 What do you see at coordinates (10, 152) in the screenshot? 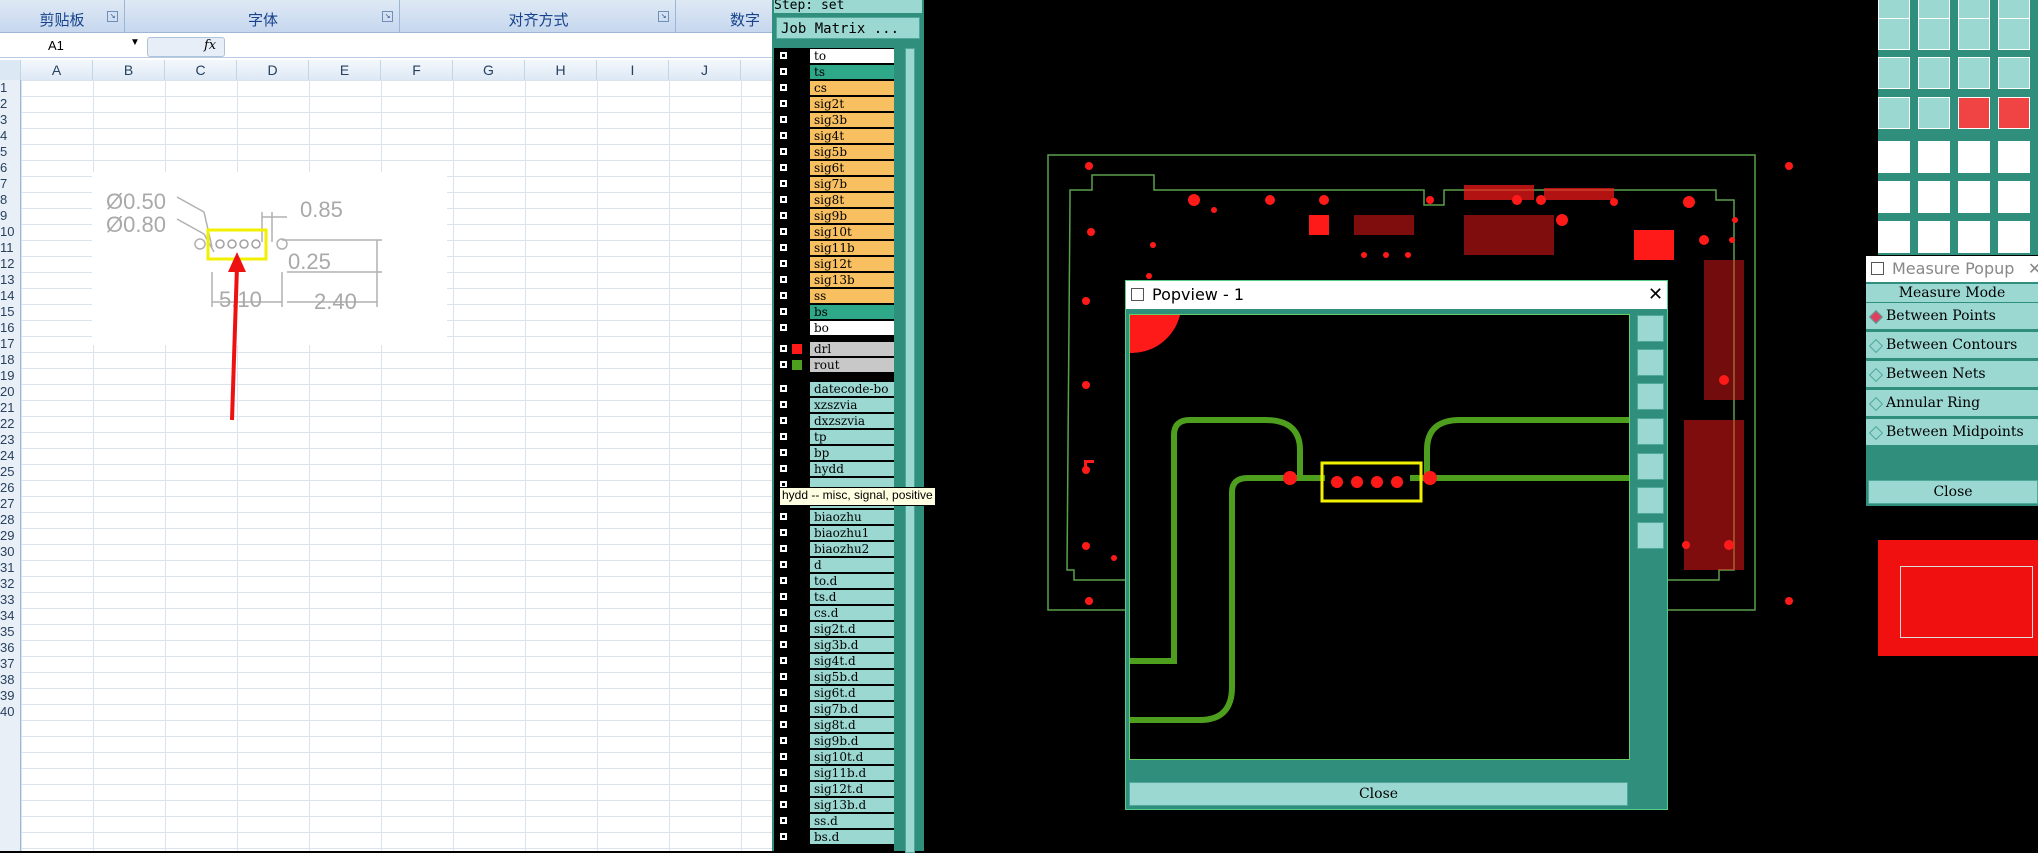
I see `row-header: 5` at bounding box center [10, 152].